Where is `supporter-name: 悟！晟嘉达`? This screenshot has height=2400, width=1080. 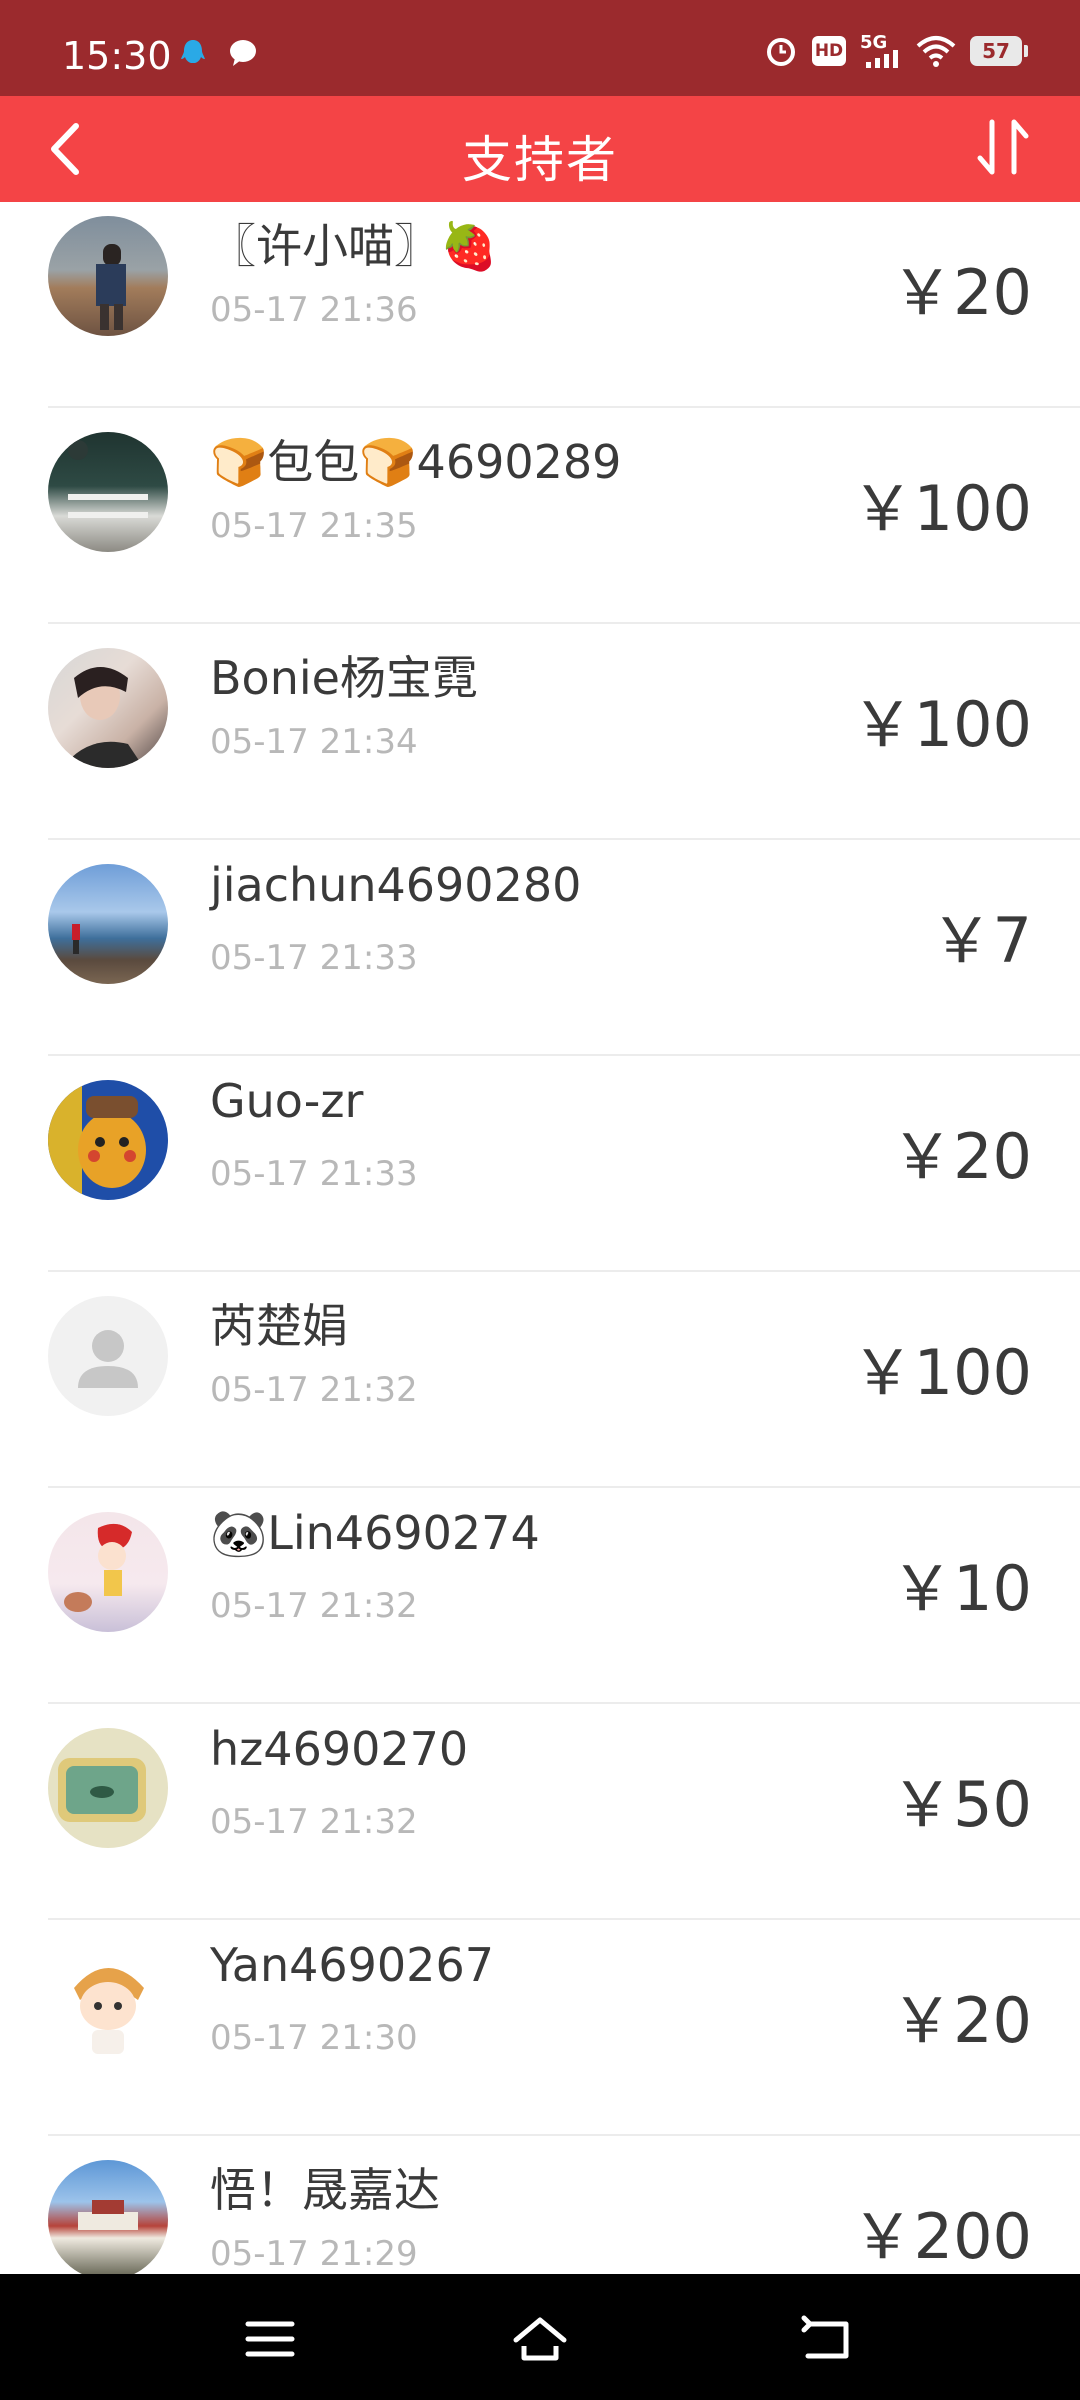 supporter-name: 悟！晟嘉达 is located at coordinates (325, 2190).